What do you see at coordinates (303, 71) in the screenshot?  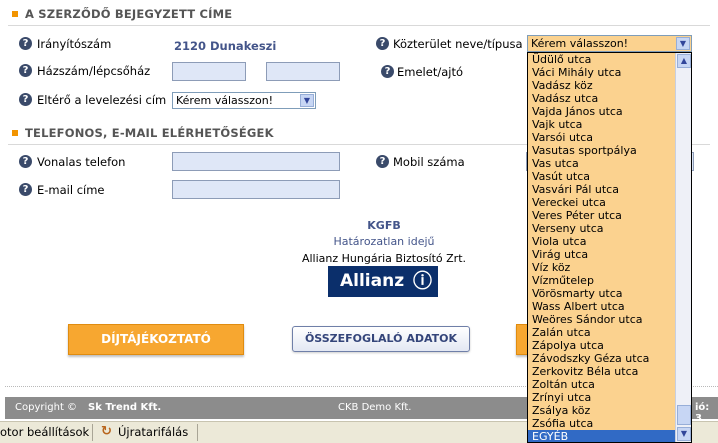 I see `staircase-input` at bounding box center [303, 71].